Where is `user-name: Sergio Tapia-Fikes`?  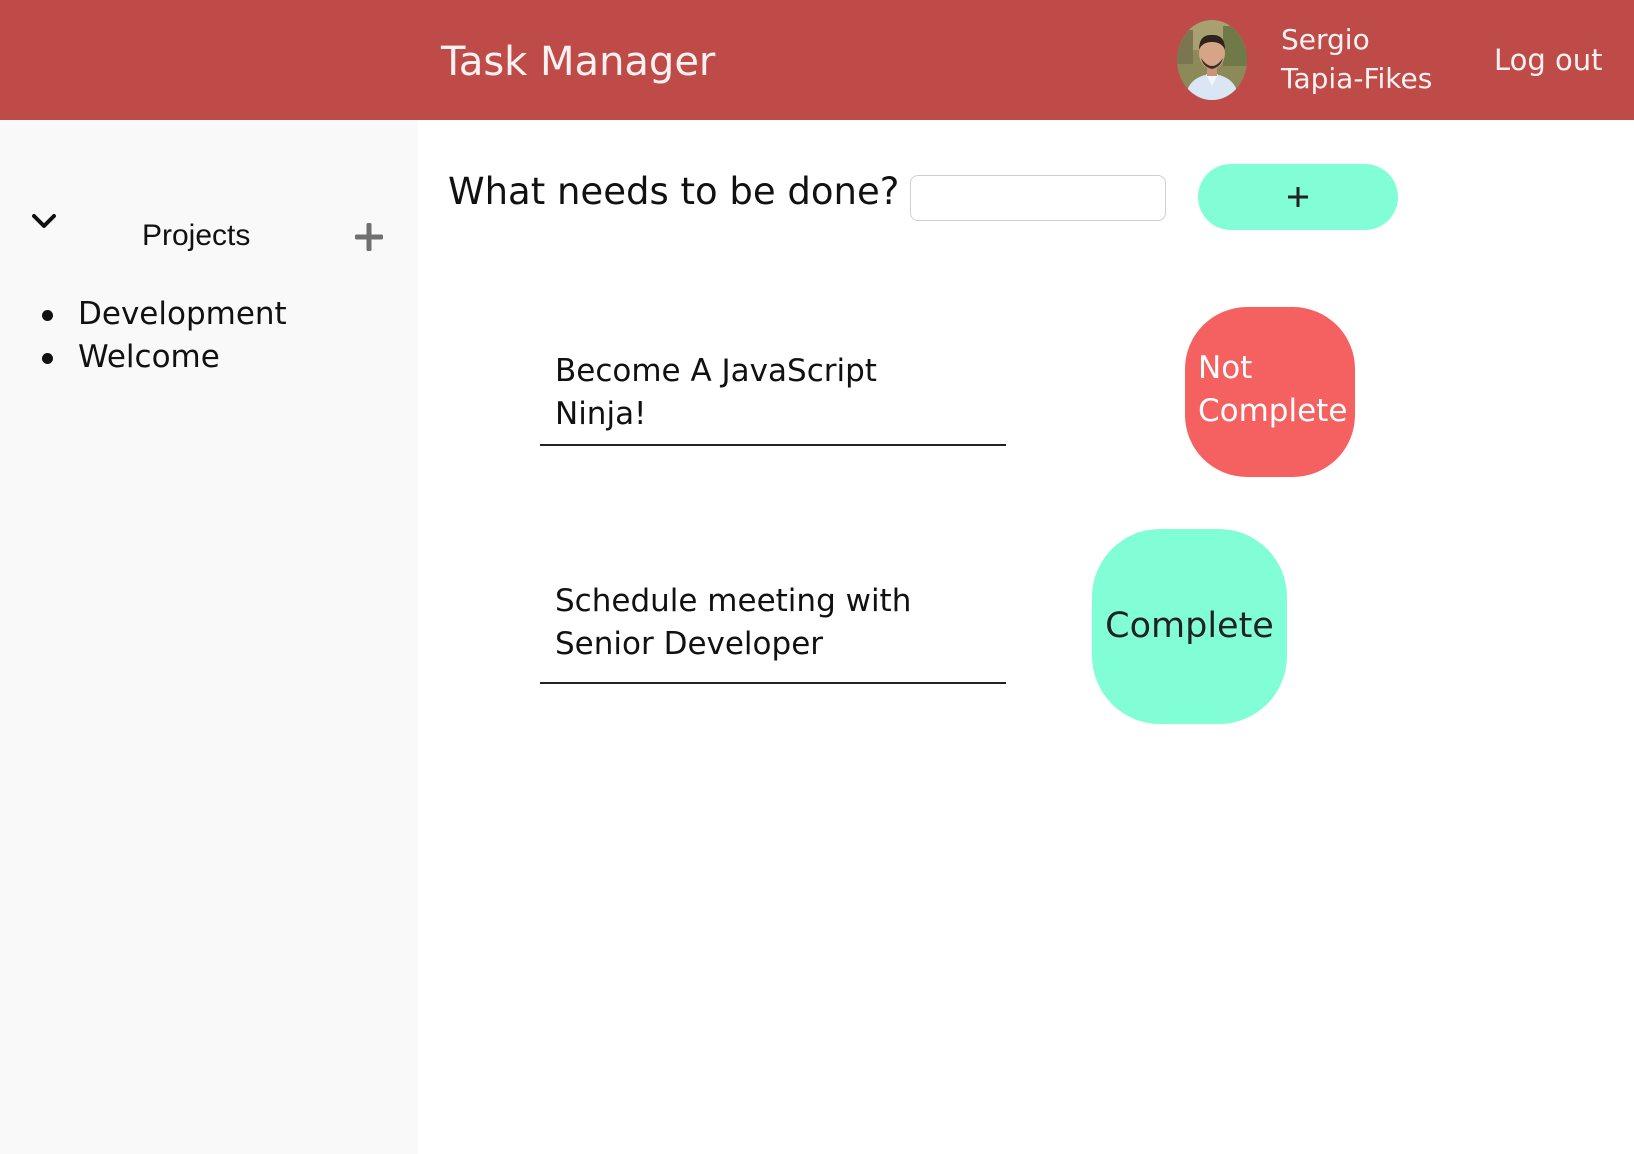
user-name: Sergio Tapia-Fikes is located at coordinates (1357, 59).